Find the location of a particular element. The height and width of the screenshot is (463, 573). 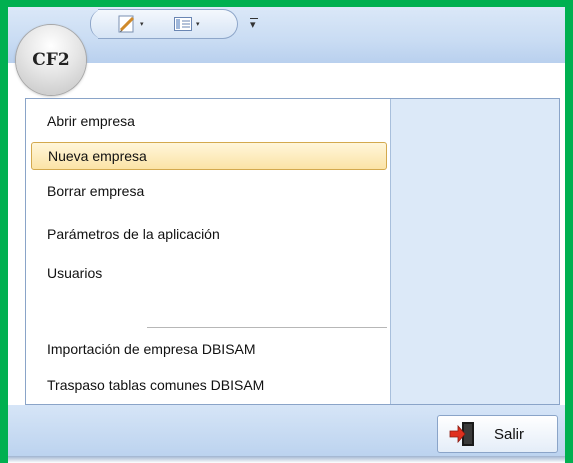

menu-item-label: Parámetros de la aplicación is located at coordinates (133, 234).